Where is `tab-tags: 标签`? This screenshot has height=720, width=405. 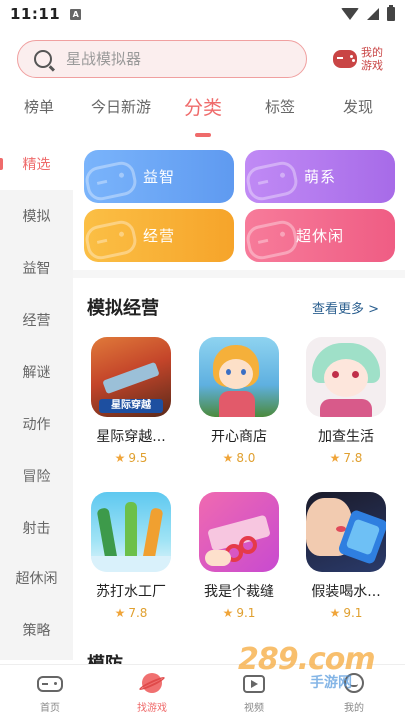
tab-tags: 标签 is located at coordinates (280, 106).